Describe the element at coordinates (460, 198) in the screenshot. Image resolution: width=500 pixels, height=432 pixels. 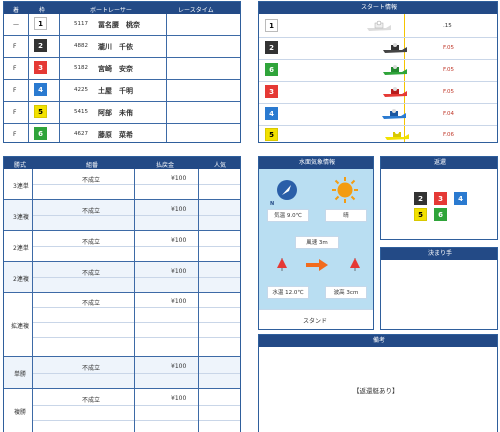
I see `refund-boat: 4` at that location.